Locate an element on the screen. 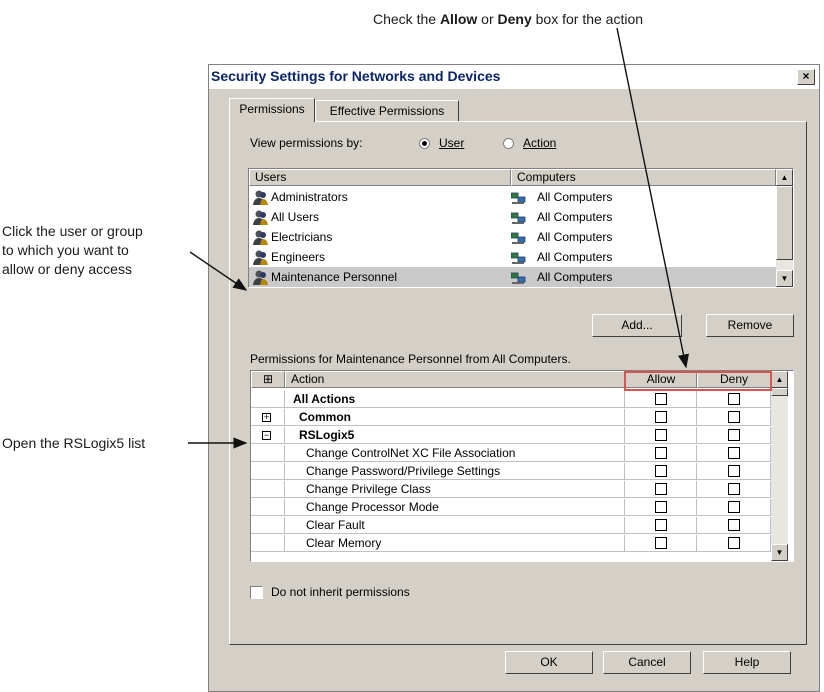 This screenshot has width=824, height=692. user-list-item: Engineers All Computers is located at coordinates (519, 257).